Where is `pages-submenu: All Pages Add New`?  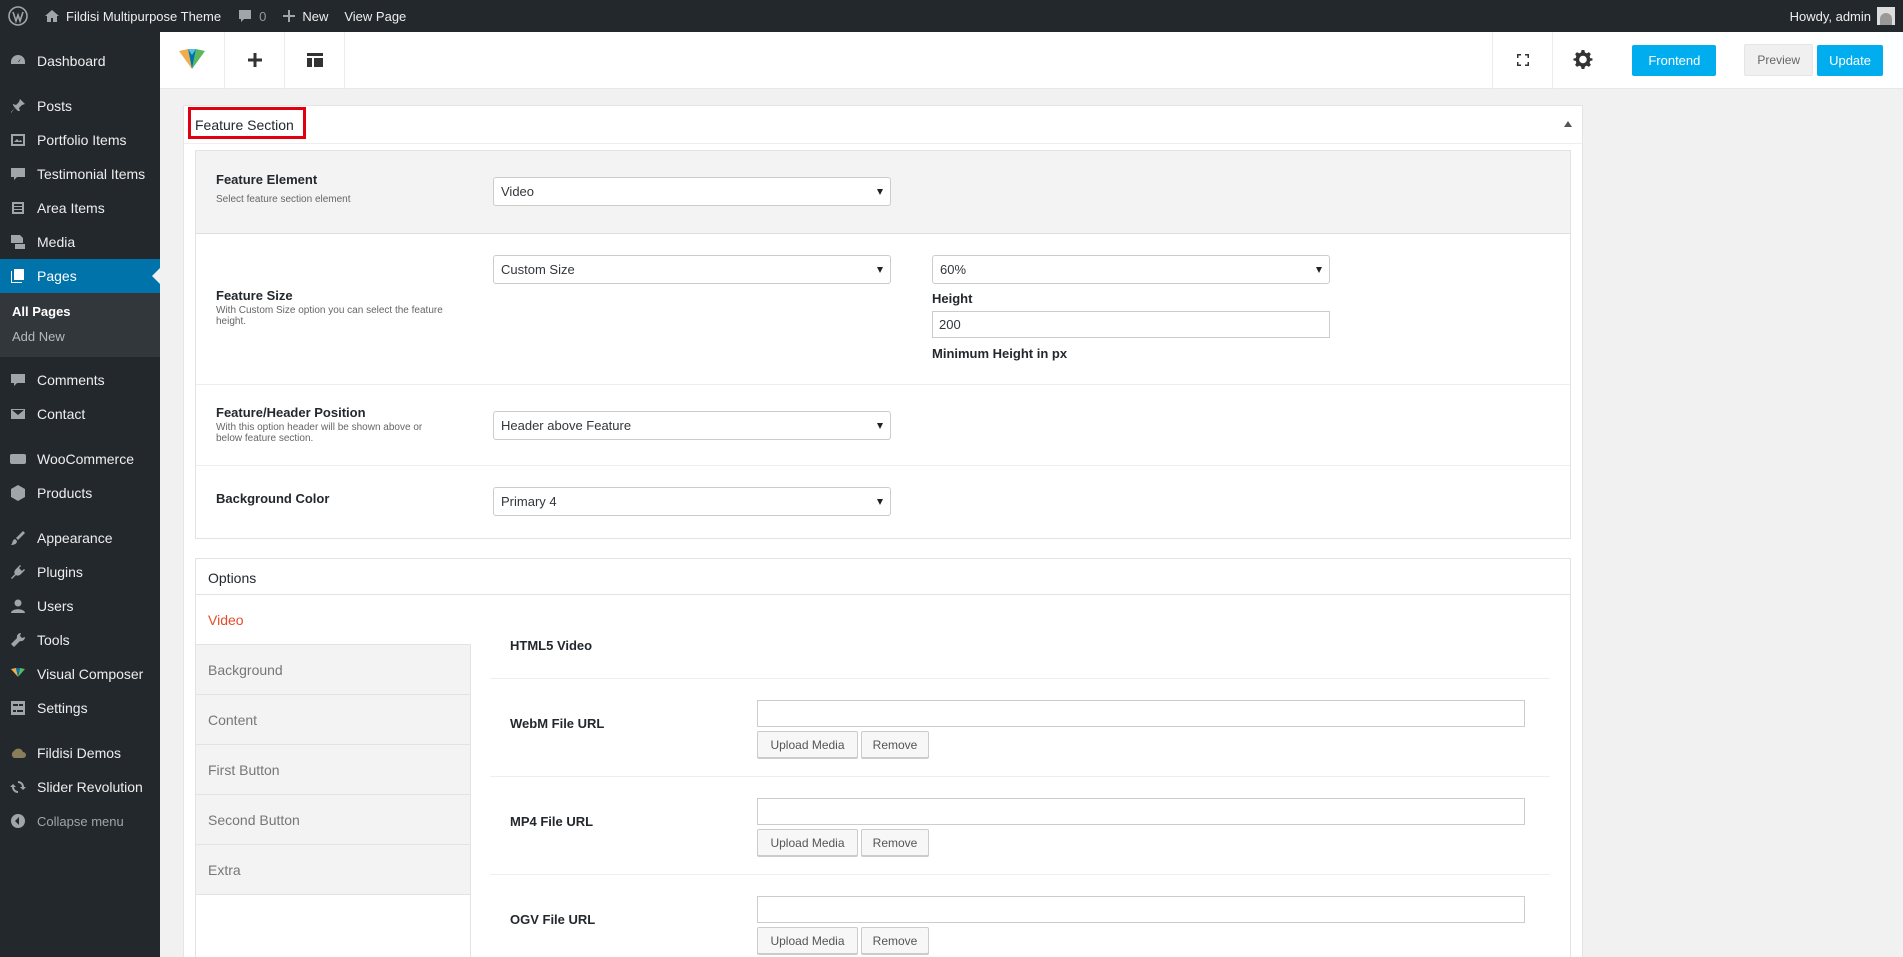
pages-submenu: All Pages Add New is located at coordinates (80, 325).